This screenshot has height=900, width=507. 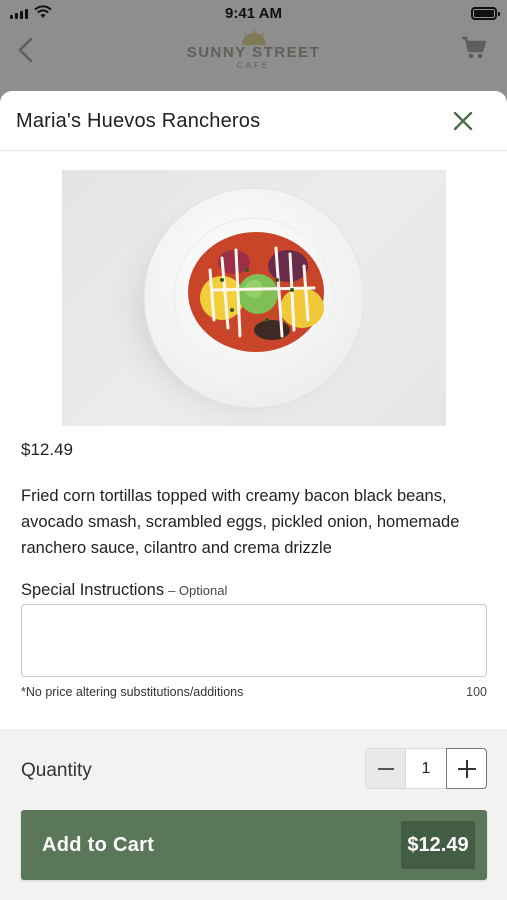 I want to click on instructions-label: Special Instructions – Optional, so click(x=124, y=590).